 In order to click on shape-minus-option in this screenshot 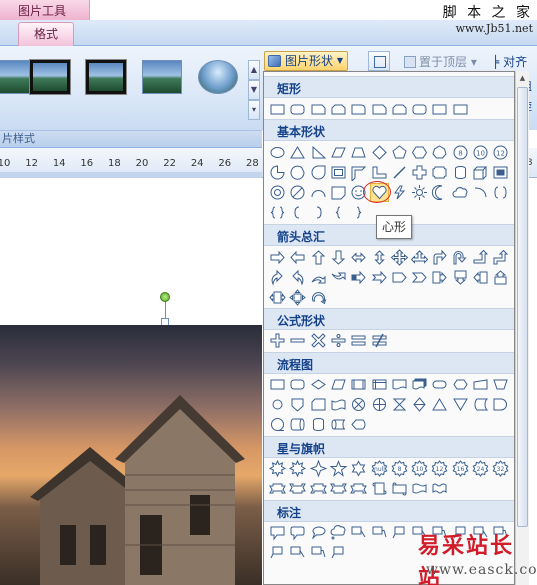, I will do `click(297, 340)`.